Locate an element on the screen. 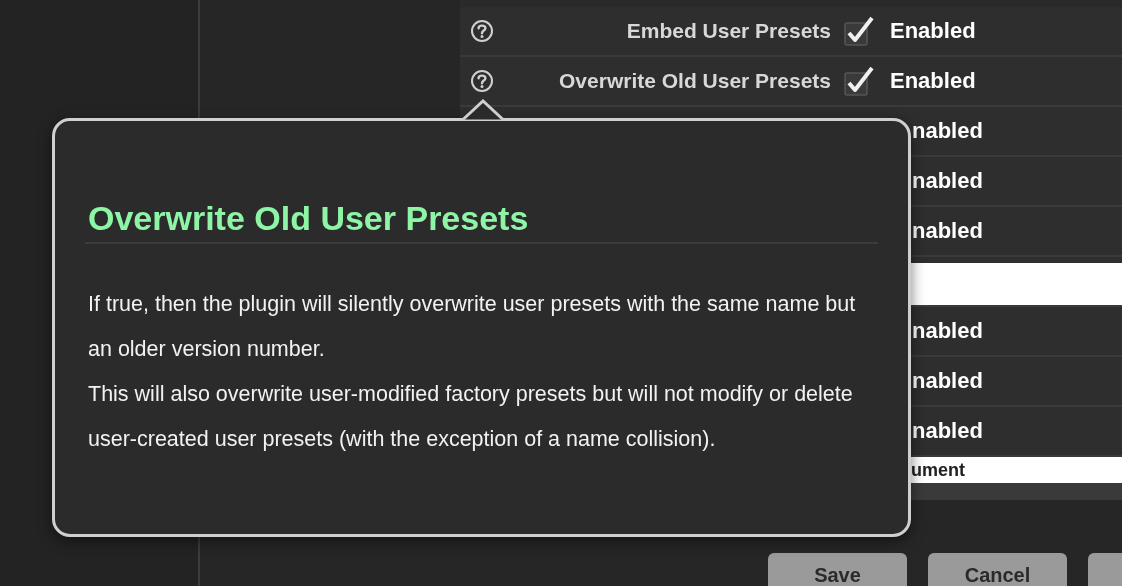 The height and width of the screenshot is (586, 1122). setting-label: Embed User Presets is located at coordinates (728, 31).